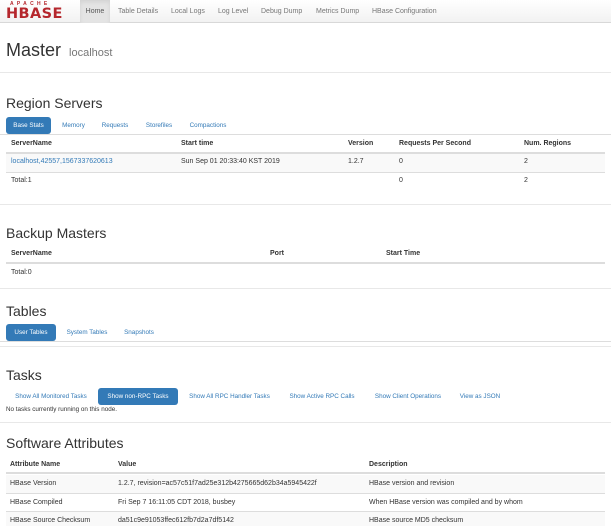  What do you see at coordinates (127, 464) in the screenshot?
I see `col-value: Value` at bounding box center [127, 464].